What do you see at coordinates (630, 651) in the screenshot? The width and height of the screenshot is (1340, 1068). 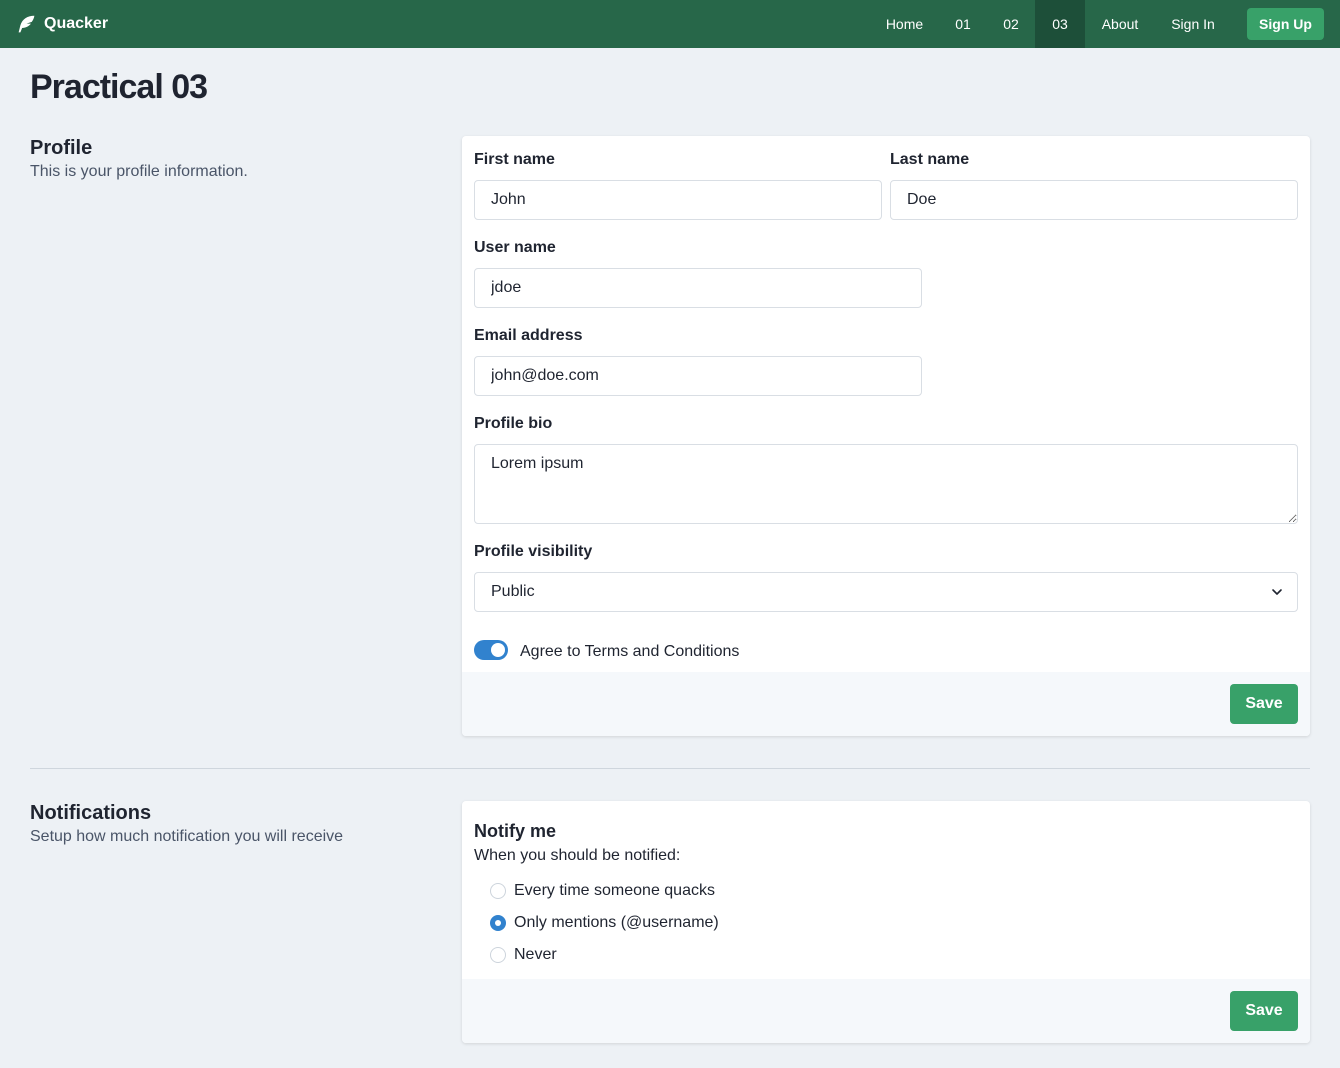 I see `terms-label: Agree to Terms and Conditions` at bounding box center [630, 651].